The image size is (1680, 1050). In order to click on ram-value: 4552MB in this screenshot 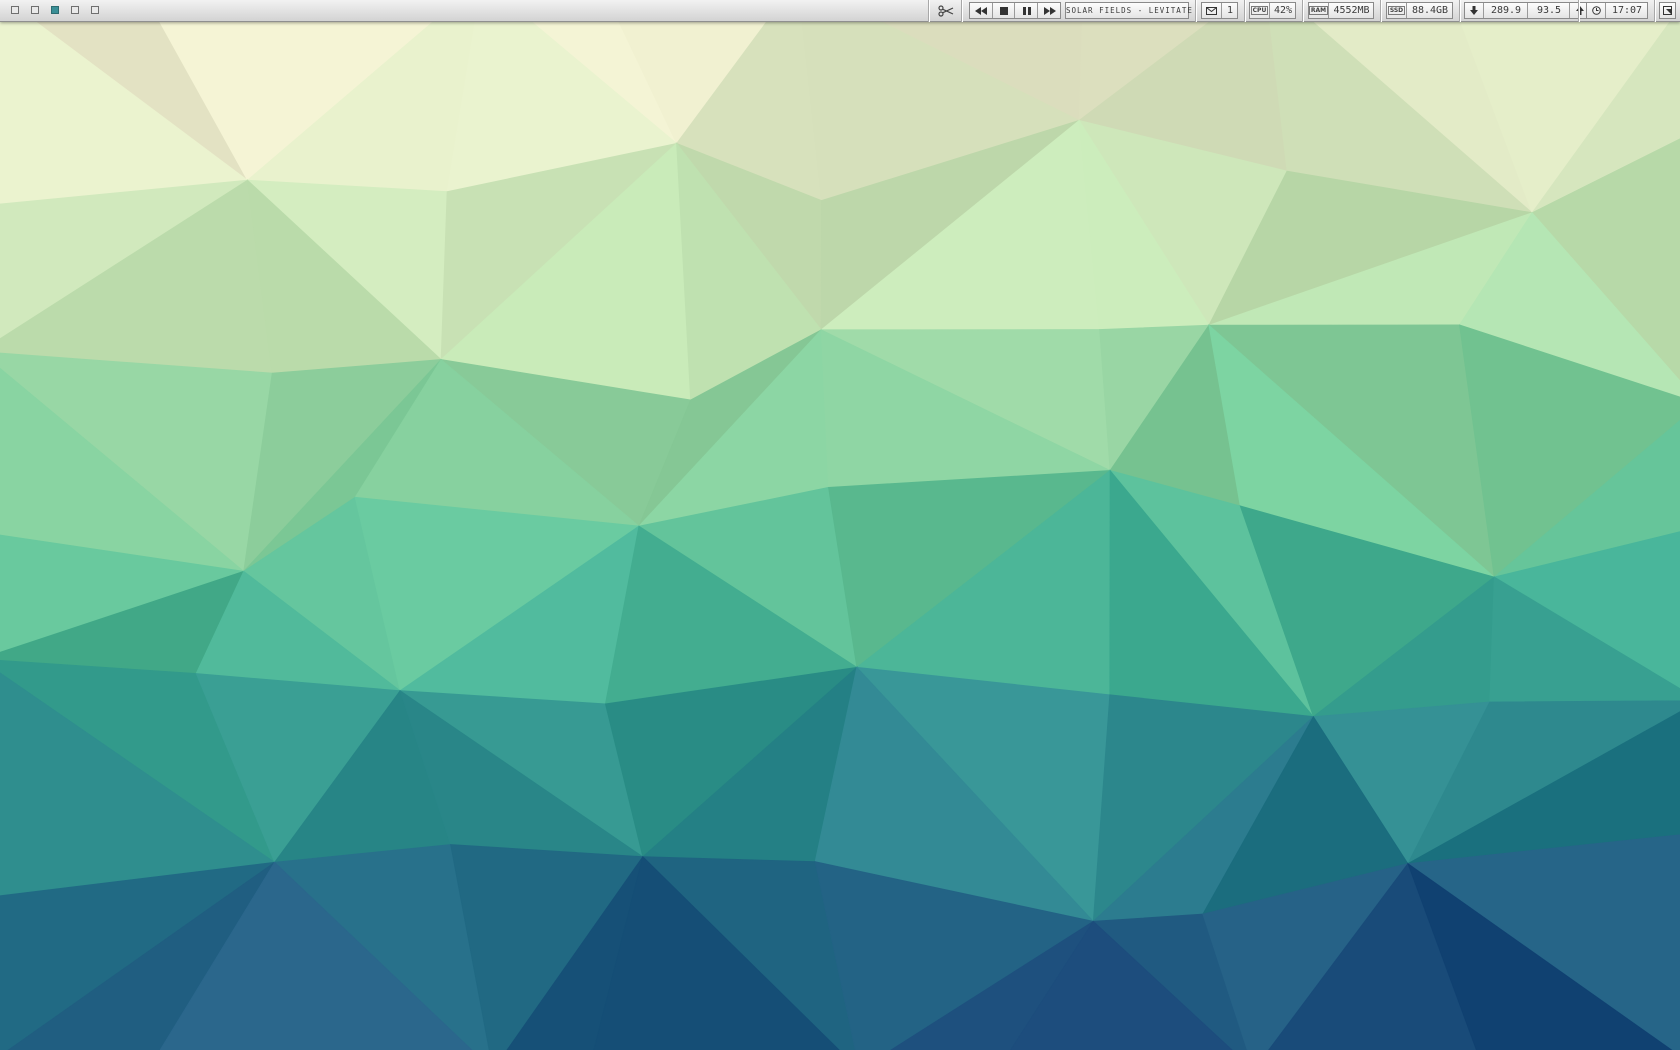, I will do `click(1351, 10)`.